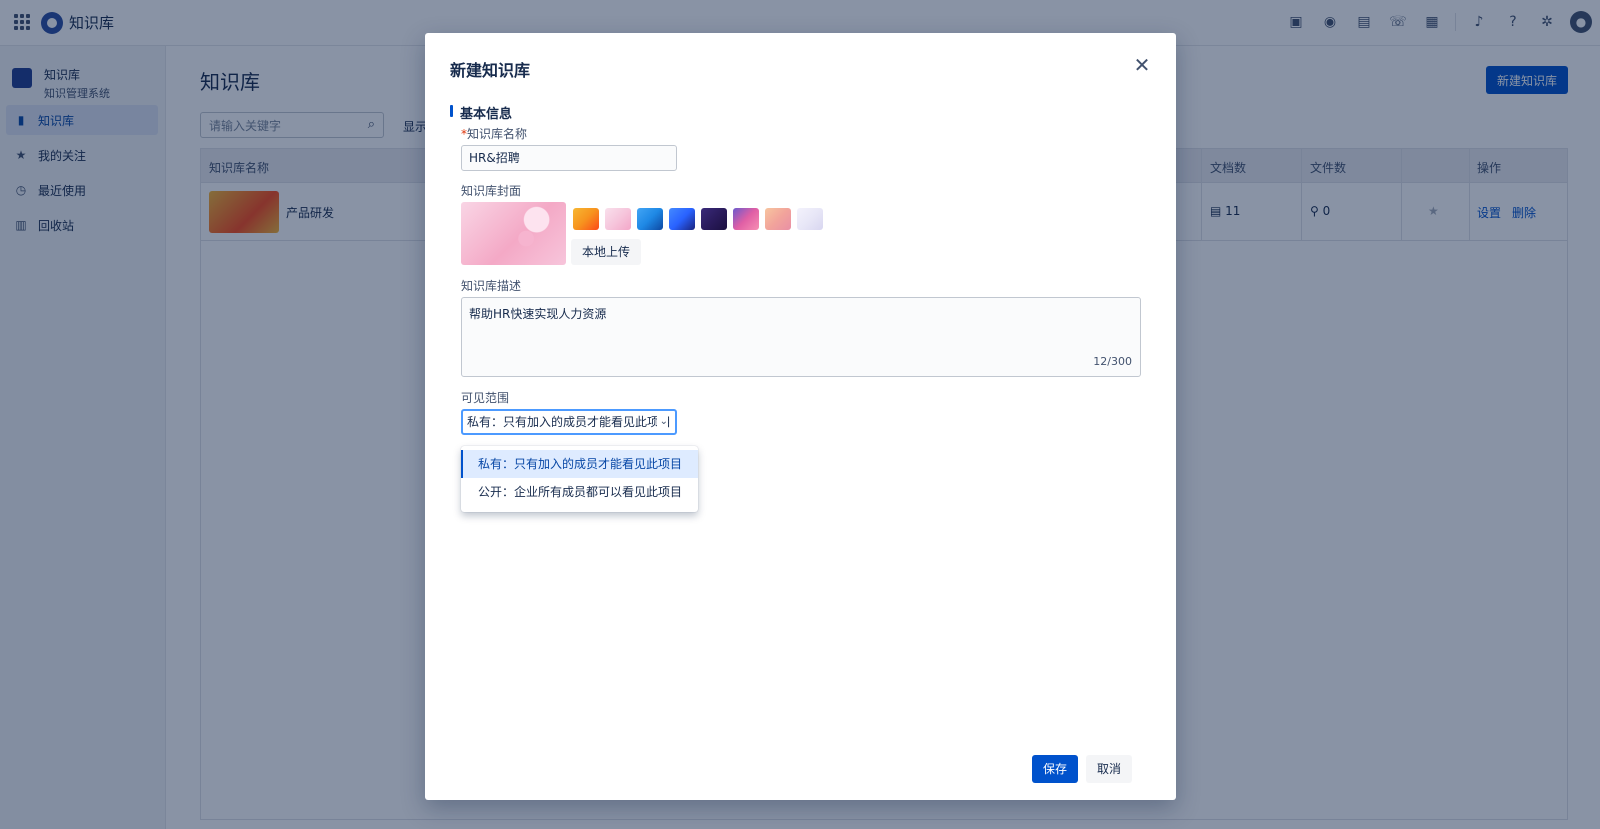  I want to click on cover-swatches, so click(698, 219).